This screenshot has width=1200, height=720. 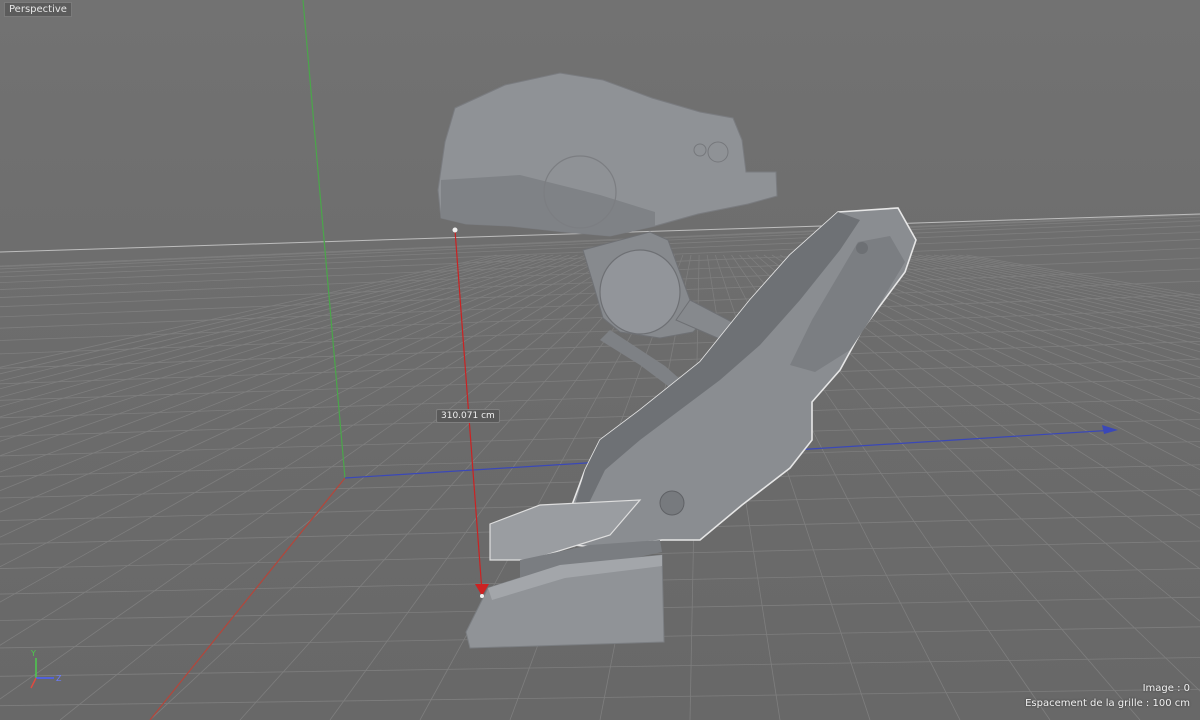 I want to click on z-axis-arrowhead, so click(x=1110, y=429).